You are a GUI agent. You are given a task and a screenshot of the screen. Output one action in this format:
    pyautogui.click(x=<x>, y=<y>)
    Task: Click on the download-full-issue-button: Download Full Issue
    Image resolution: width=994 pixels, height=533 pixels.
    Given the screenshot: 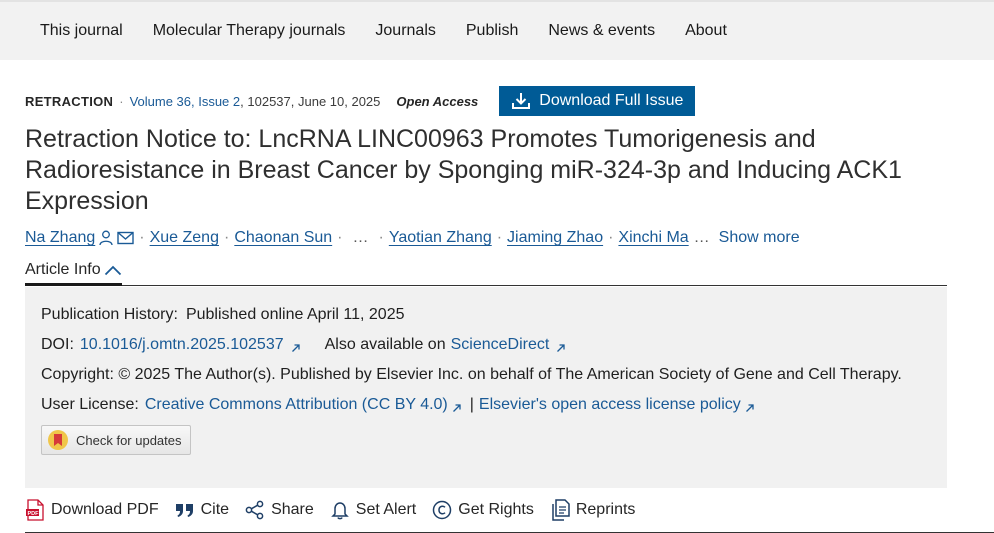 What is the action you would take?
    pyautogui.click(x=597, y=101)
    